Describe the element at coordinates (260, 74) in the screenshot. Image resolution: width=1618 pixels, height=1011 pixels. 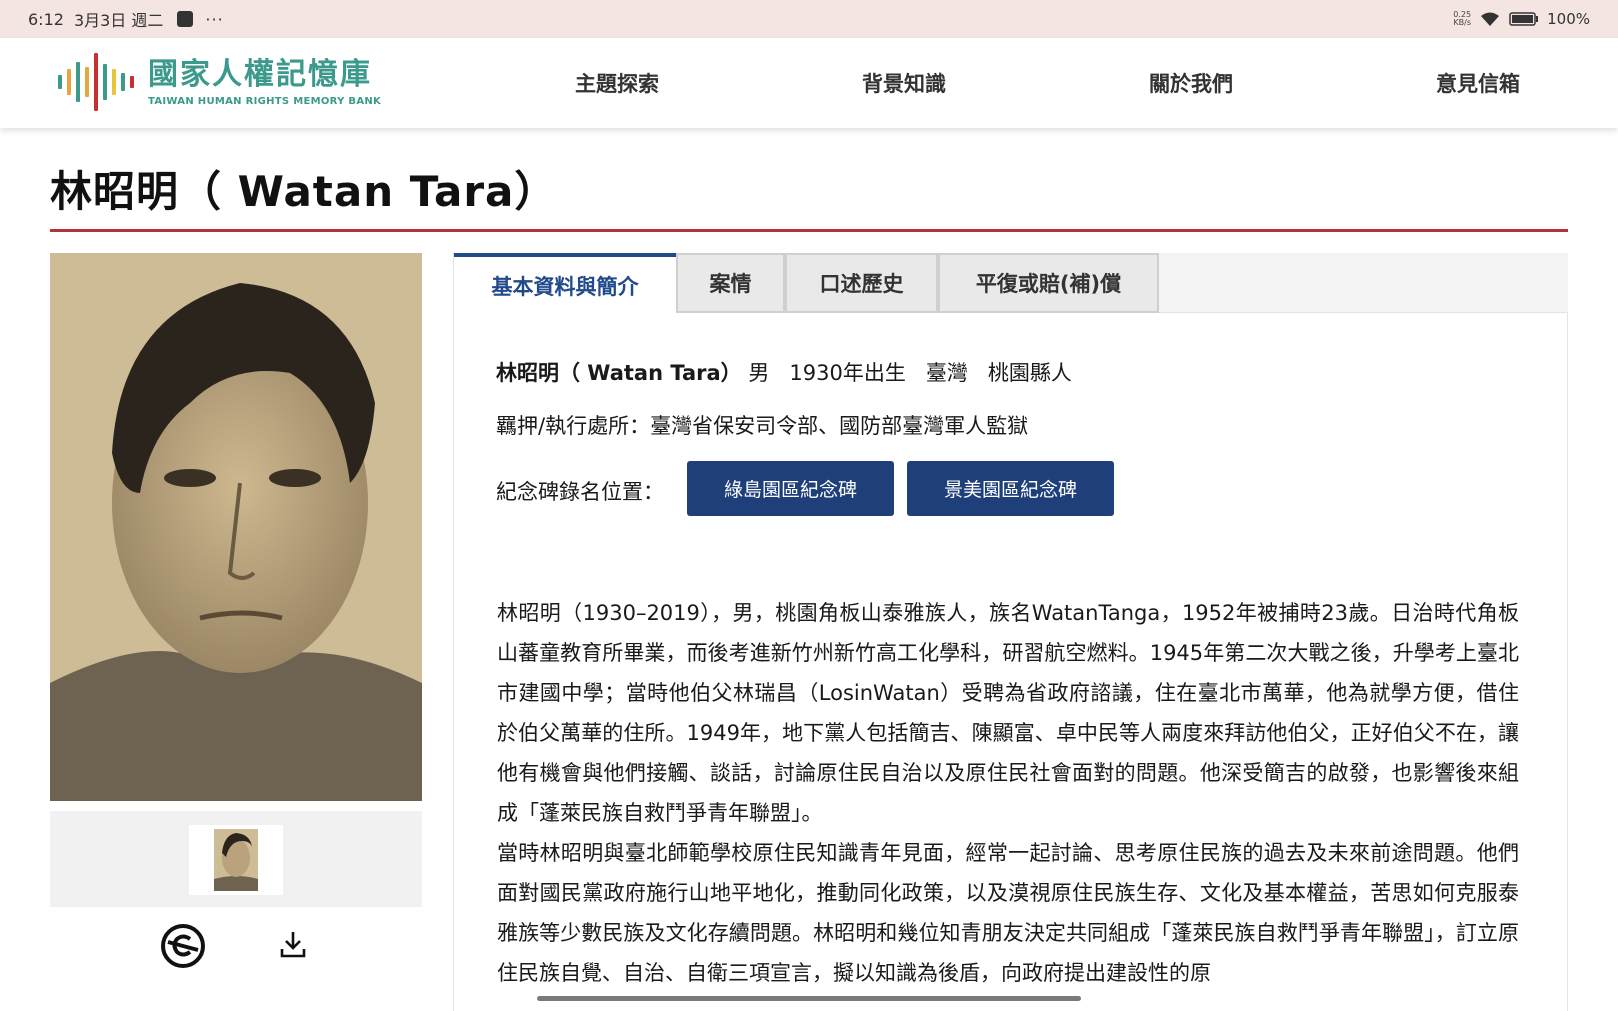
I see `logo-title: 國家人權記憶庫` at that location.